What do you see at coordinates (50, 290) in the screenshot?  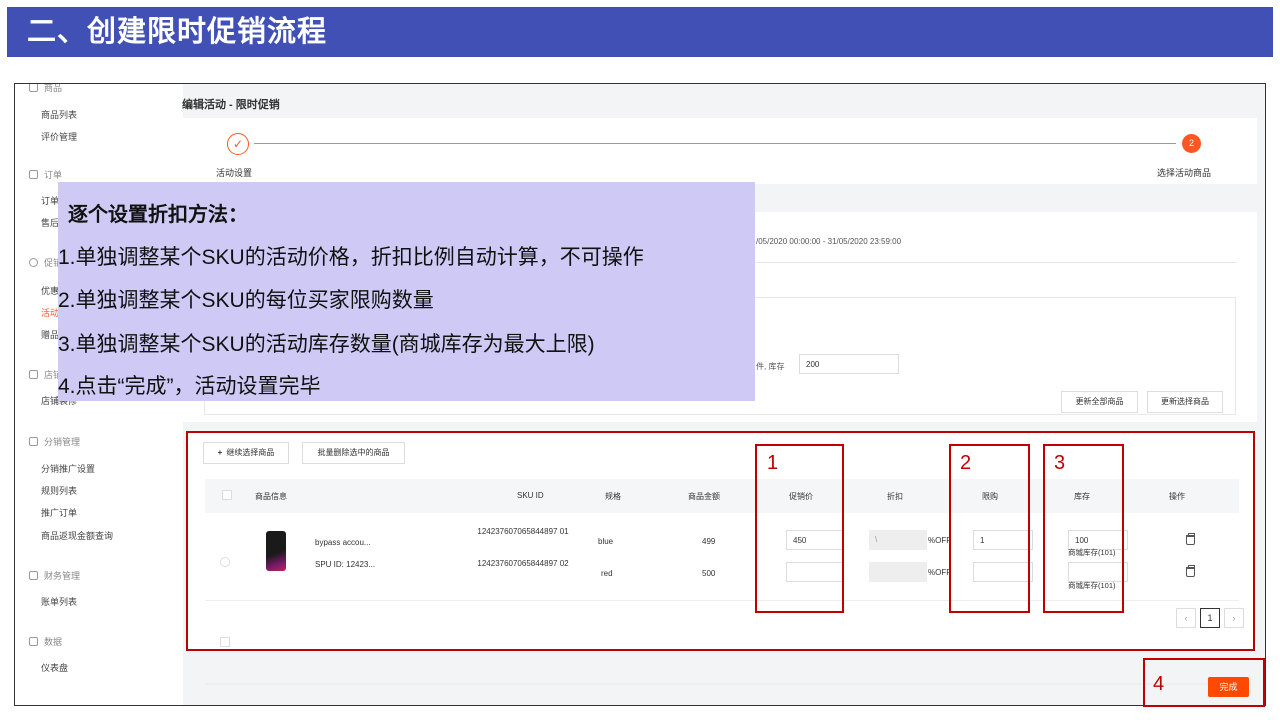 I see `sidebar-item-coupons: 优惠` at bounding box center [50, 290].